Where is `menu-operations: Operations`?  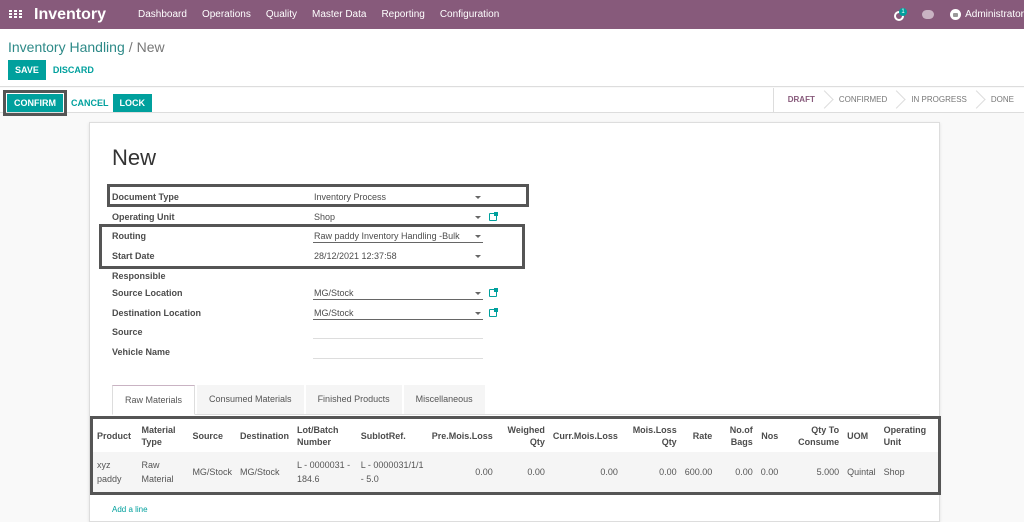 menu-operations: Operations is located at coordinates (226, 14).